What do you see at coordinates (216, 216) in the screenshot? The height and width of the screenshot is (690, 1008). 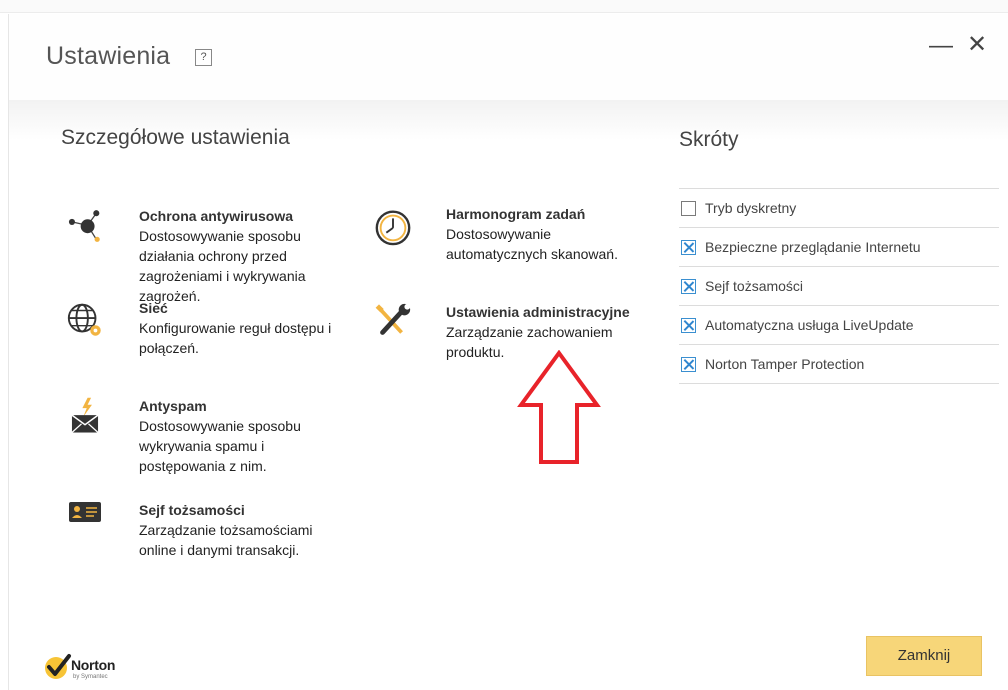 I see `antivirus-title: Ochrona antywirusowa` at bounding box center [216, 216].